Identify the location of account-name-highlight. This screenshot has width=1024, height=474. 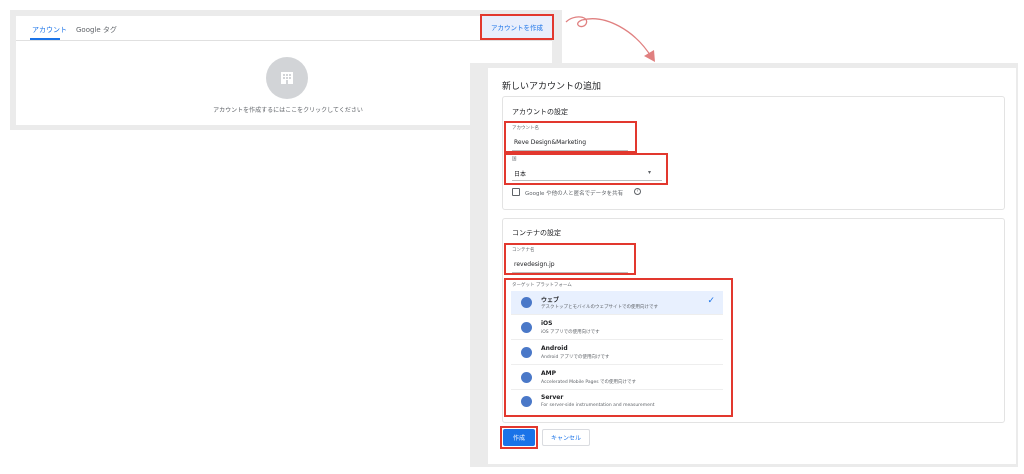
(570, 137).